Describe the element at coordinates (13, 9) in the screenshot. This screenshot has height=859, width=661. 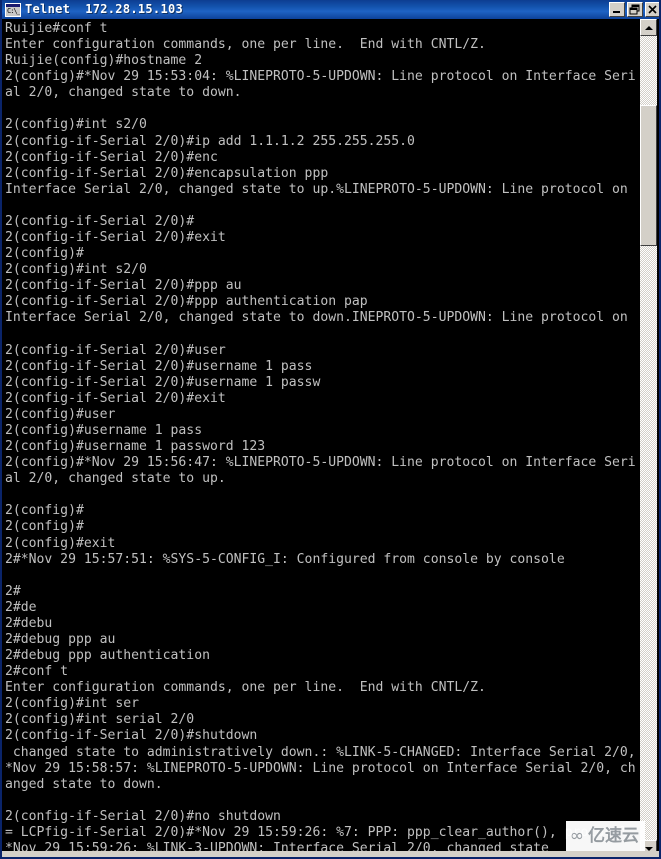
I see `telnet-icon: C:\_` at that location.